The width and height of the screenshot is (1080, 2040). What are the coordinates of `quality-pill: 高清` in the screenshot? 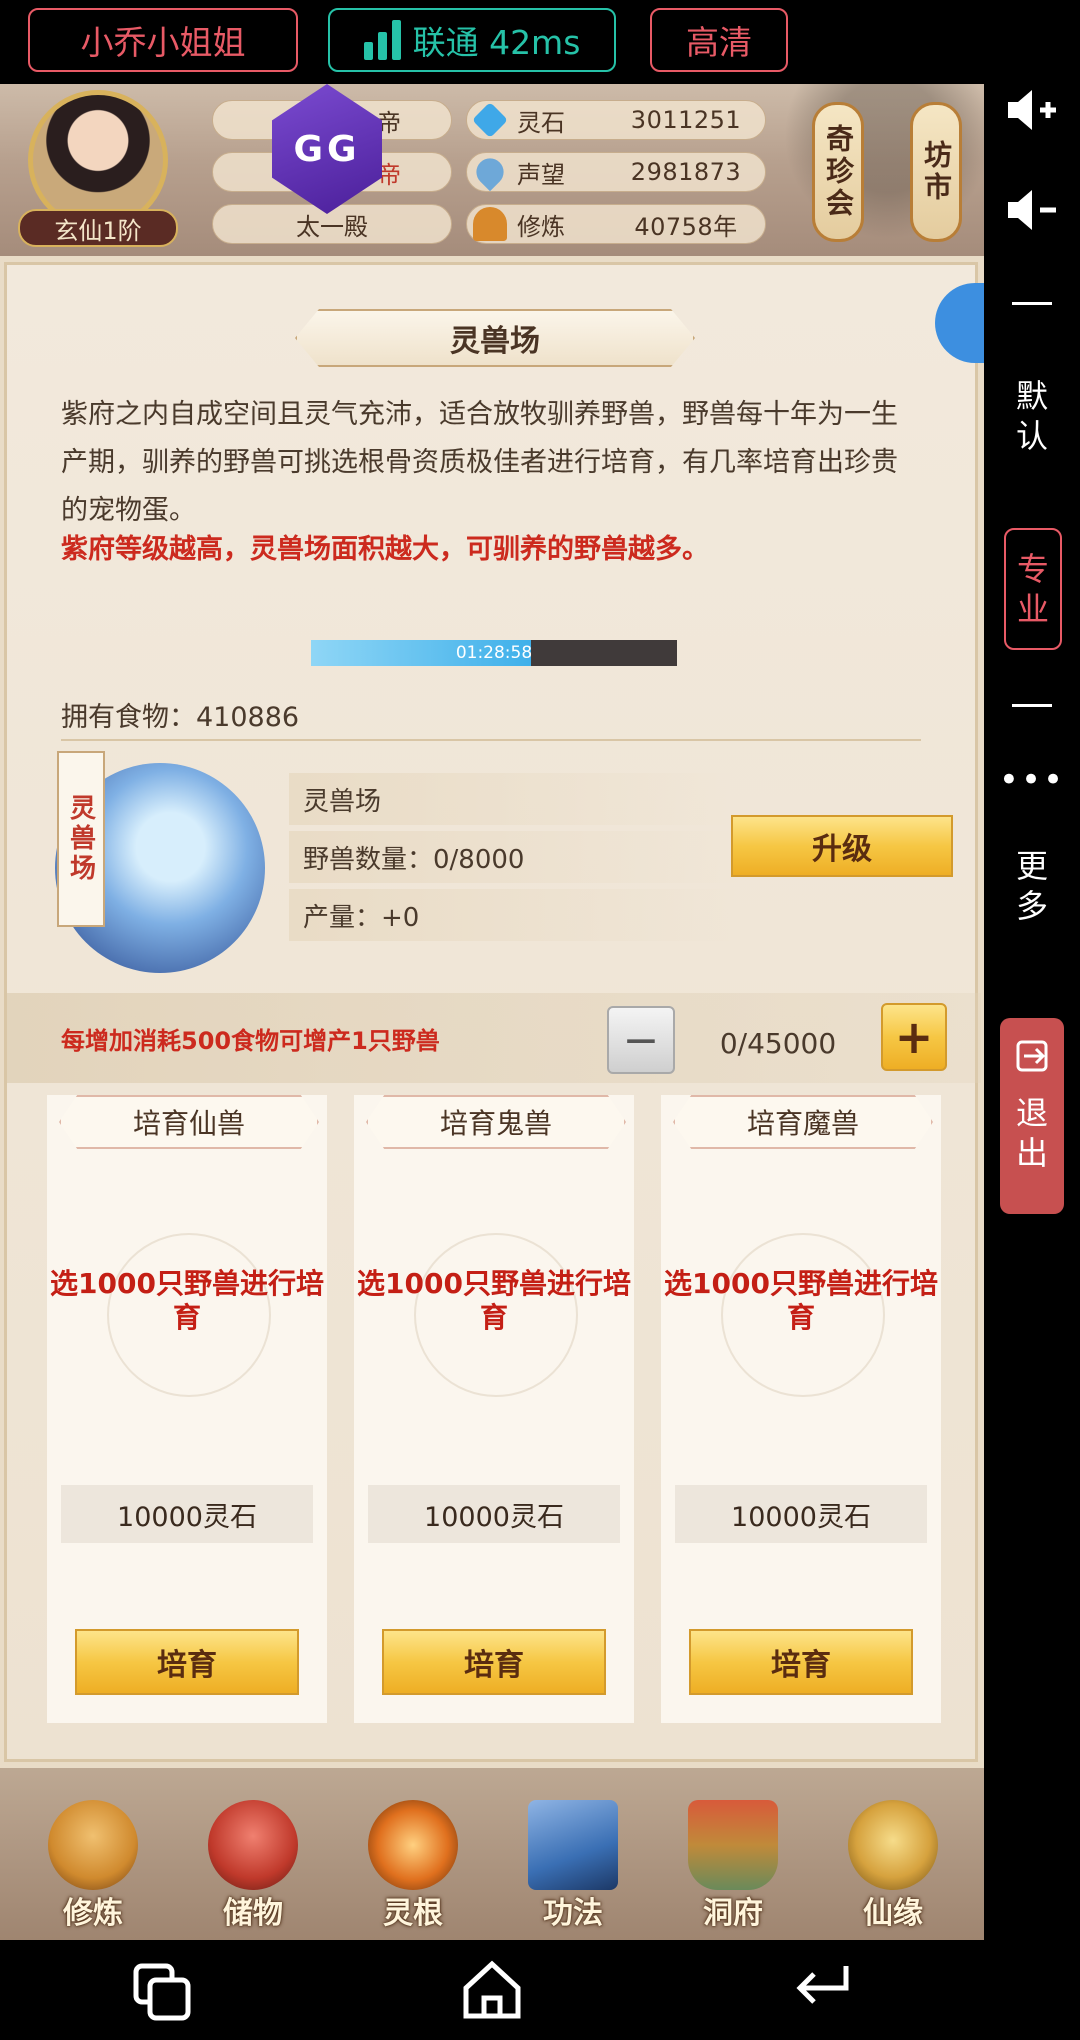 It's located at (719, 40).